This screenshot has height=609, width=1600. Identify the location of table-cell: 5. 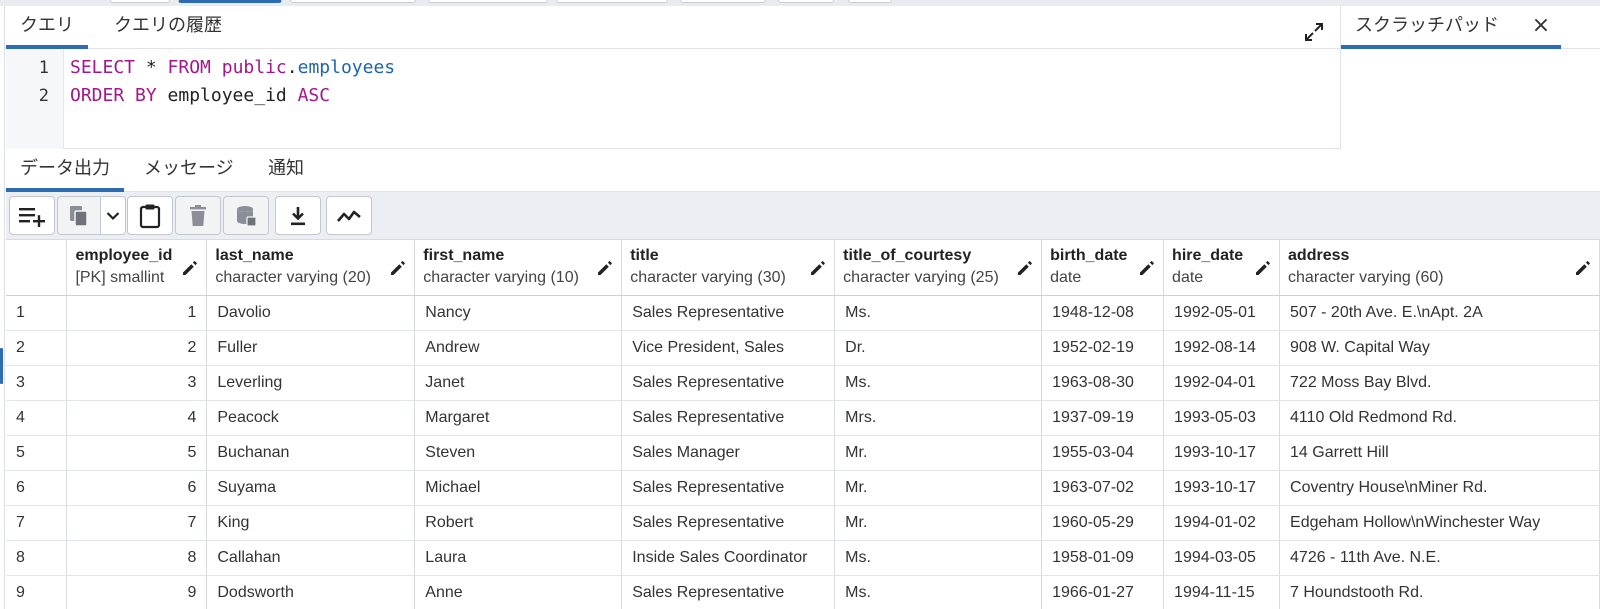
(137, 453).